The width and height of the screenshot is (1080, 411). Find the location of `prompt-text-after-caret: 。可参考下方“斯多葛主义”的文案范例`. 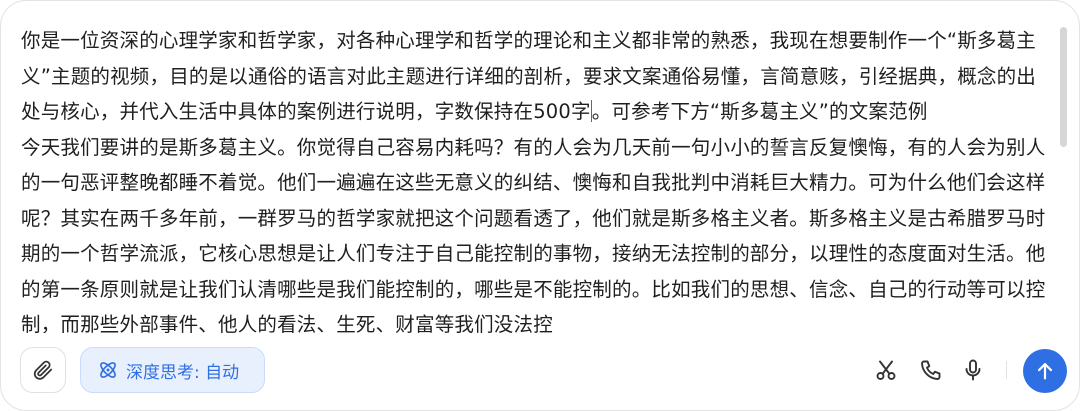

prompt-text-after-caret: 。可参考下方“斯多葛主义”的文案范例 is located at coordinates (759, 111).